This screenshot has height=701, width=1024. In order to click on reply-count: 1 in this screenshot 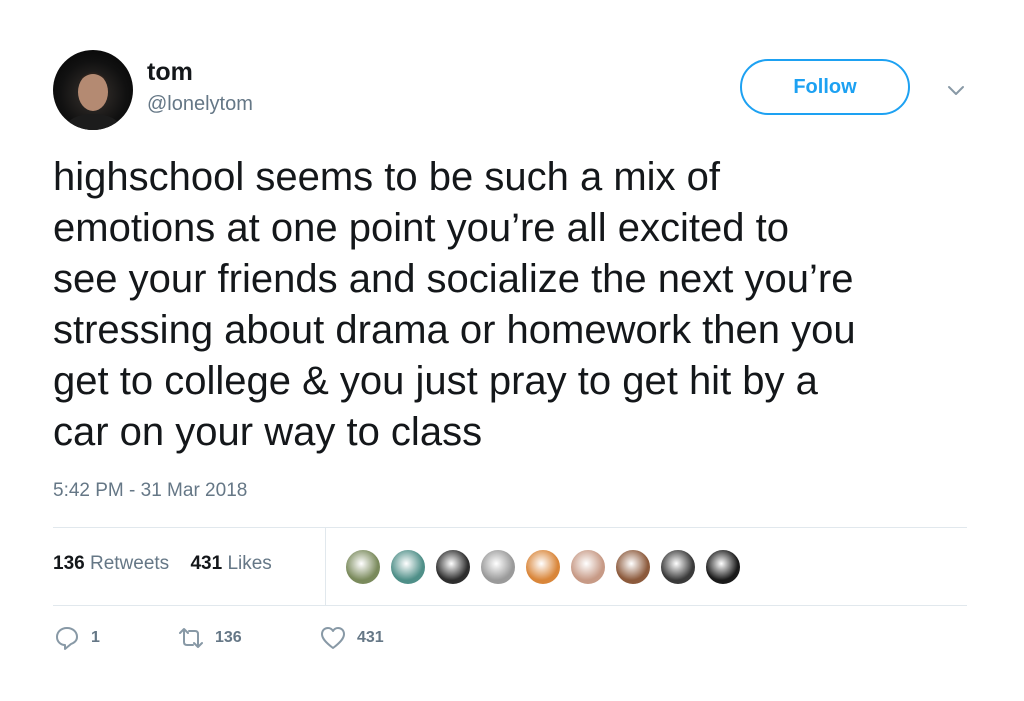, I will do `click(95, 637)`.